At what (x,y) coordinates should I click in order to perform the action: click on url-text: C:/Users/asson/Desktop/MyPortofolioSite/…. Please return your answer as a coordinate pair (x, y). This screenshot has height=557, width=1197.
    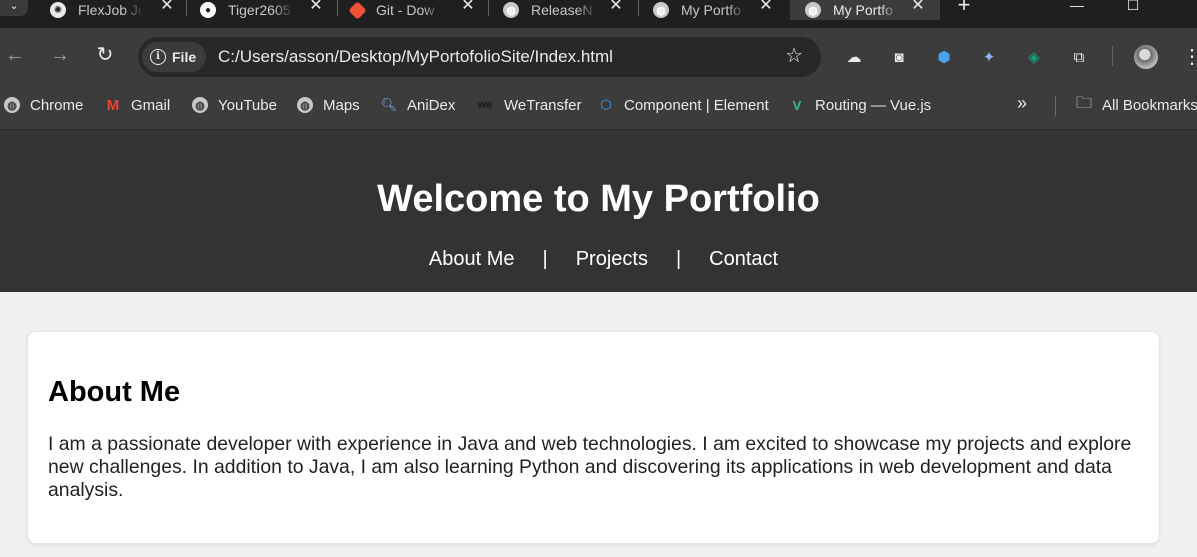
    Looking at the image, I should click on (415, 57).